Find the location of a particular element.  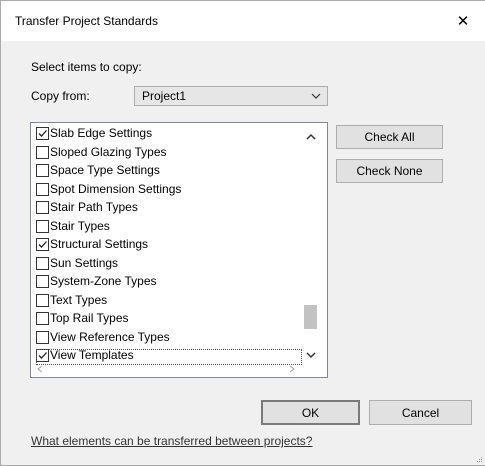

list-item: Stair Path Types is located at coordinates (167, 207).